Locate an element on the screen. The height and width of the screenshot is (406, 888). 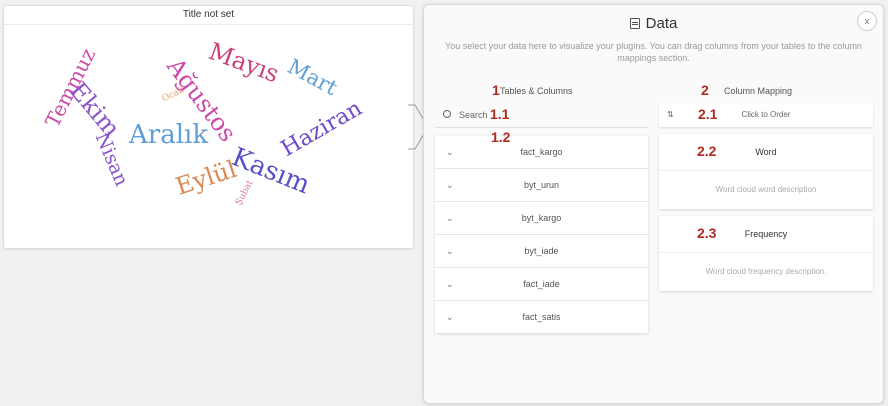
table-name: fact_satis is located at coordinates (541, 317).